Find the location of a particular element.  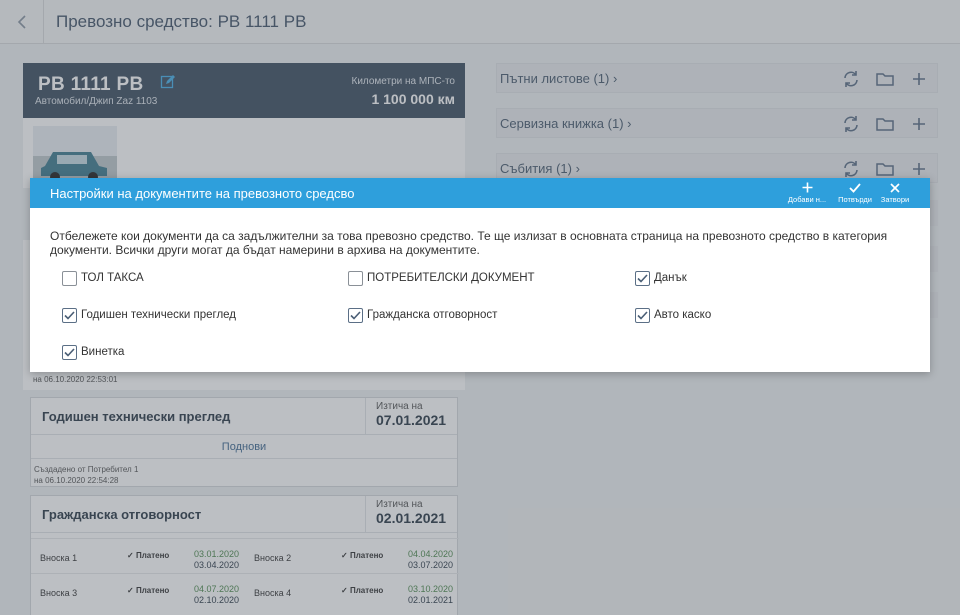

option-label: ТОЛ ТАКСА is located at coordinates (112, 278).